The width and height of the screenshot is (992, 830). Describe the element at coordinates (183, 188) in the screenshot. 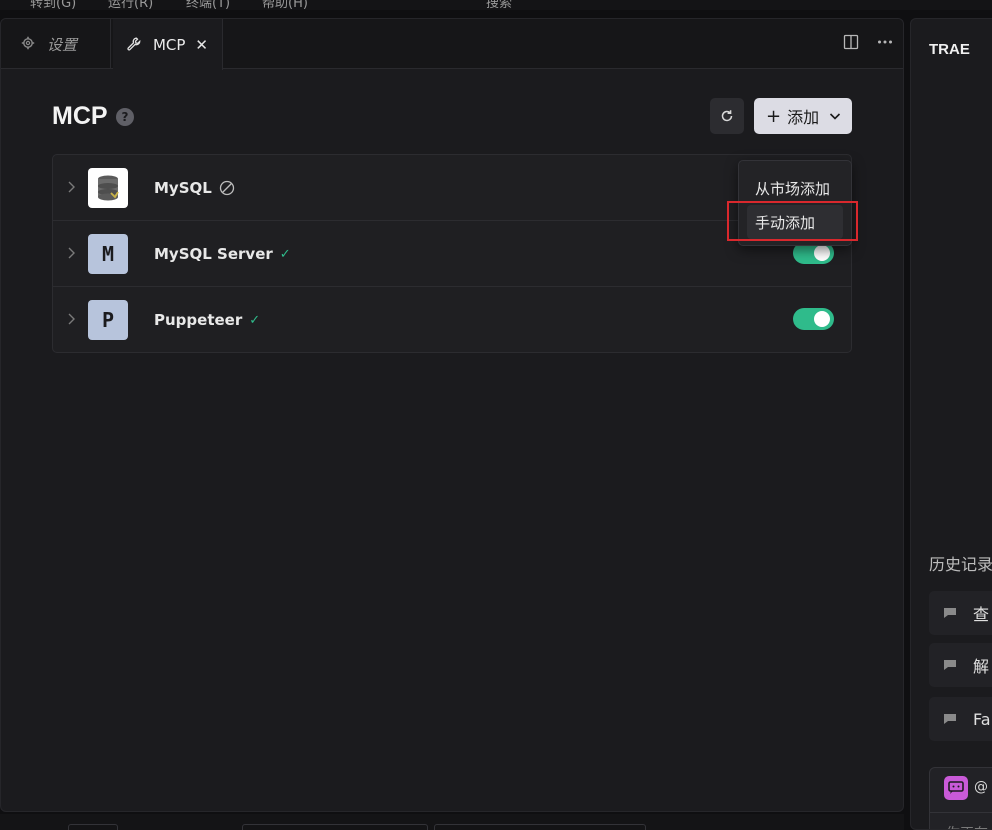

I see `server-name-label: MySQL` at that location.